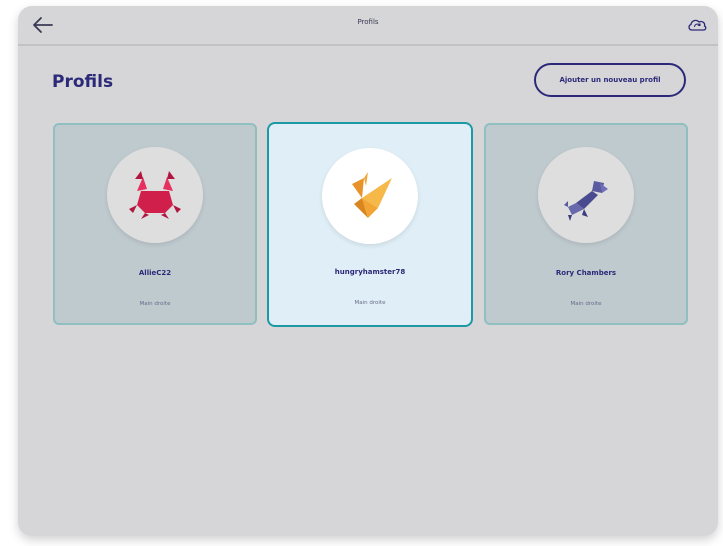  I want to click on dog-origami-icon, so click(586, 201).